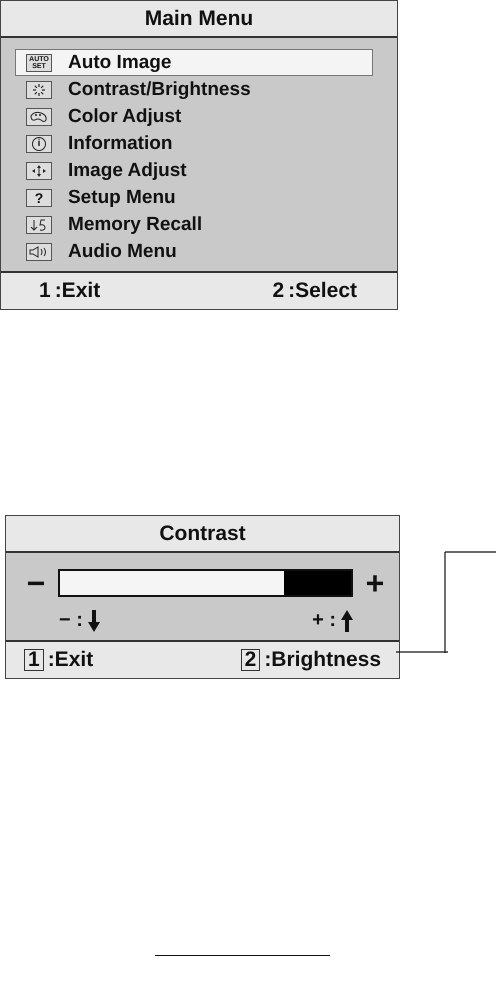 The image size is (498, 985). Describe the element at coordinates (39, 89) in the screenshot. I see `sun-icon` at that location.